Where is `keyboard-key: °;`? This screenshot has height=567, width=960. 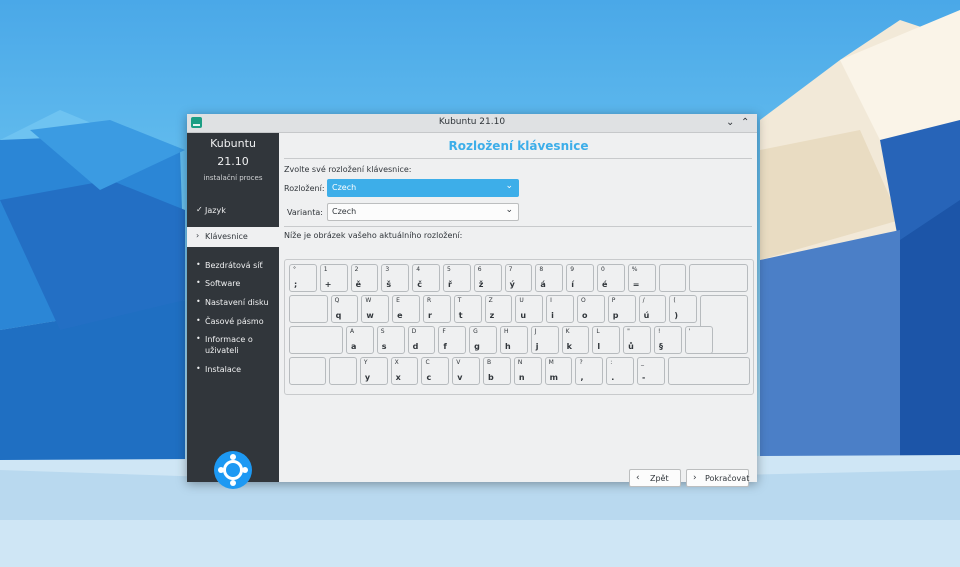 keyboard-key: °; is located at coordinates (303, 278).